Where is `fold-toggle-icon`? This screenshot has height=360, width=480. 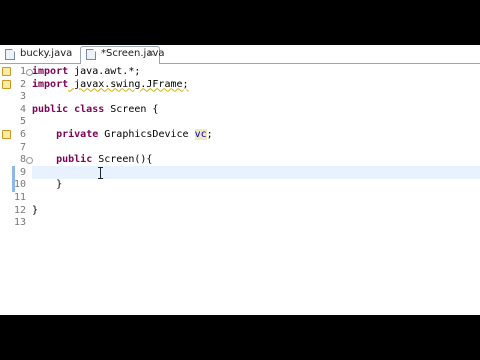 fold-toggle-icon is located at coordinates (29, 72).